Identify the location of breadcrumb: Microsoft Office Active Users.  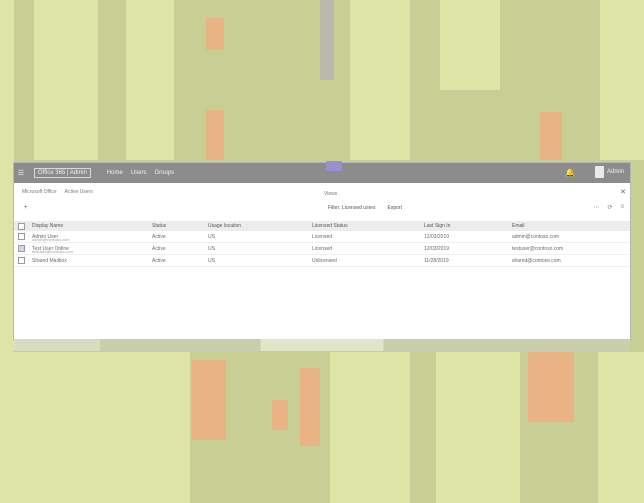
(57, 192).